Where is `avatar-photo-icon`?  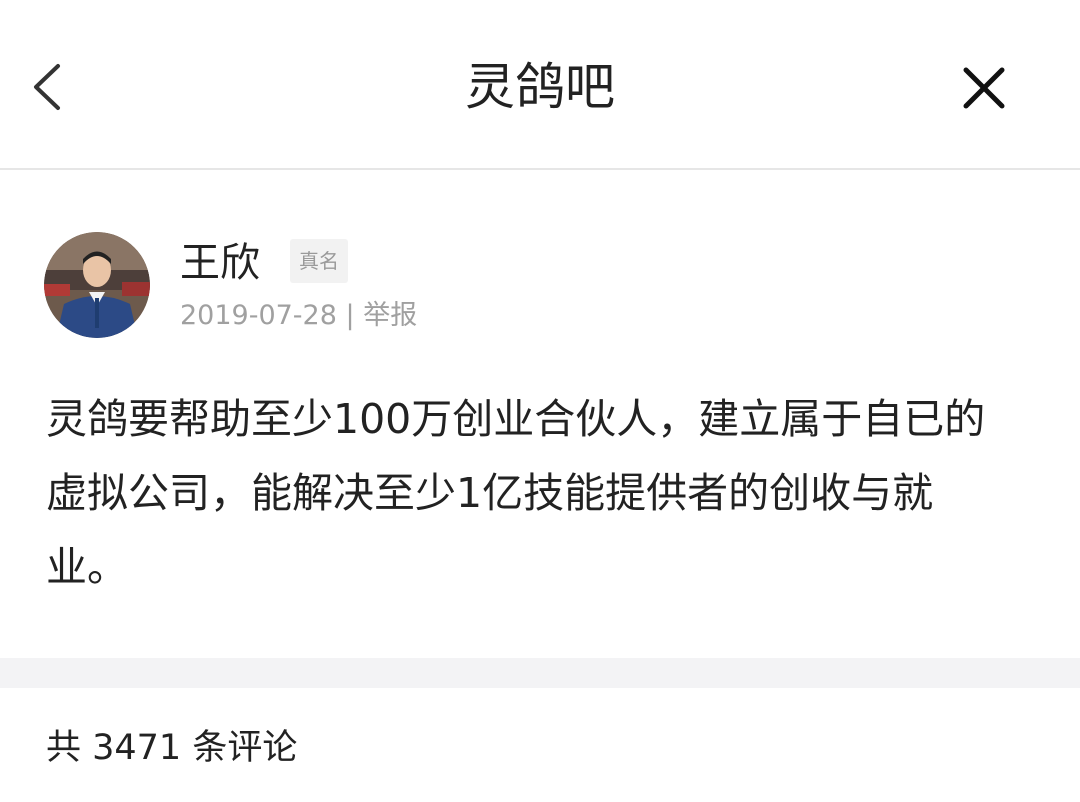
avatar-photo-icon is located at coordinates (97, 285).